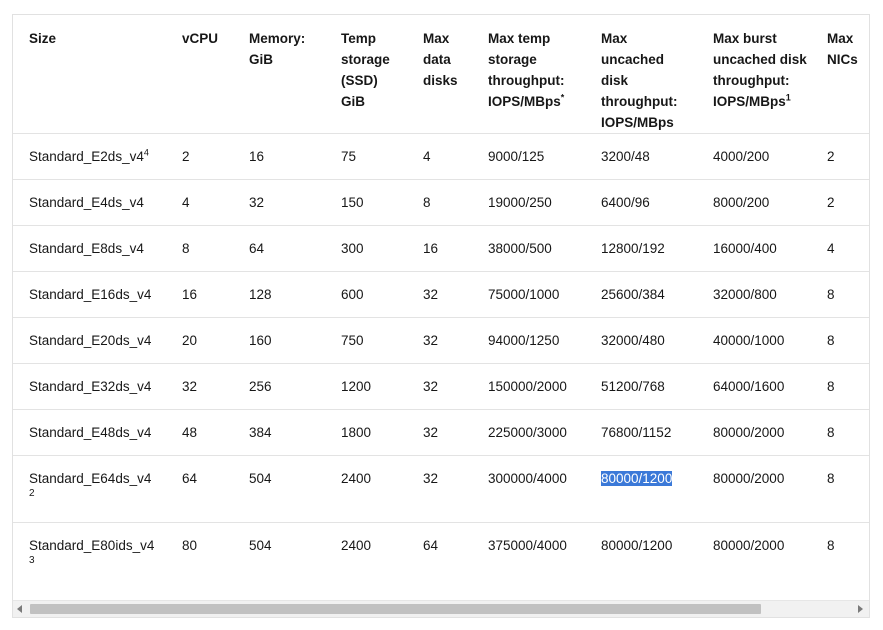  What do you see at coordinates (32, 560) in the screenshot?
I see `footnote-marker: 3` at bounding box center [32, 560].